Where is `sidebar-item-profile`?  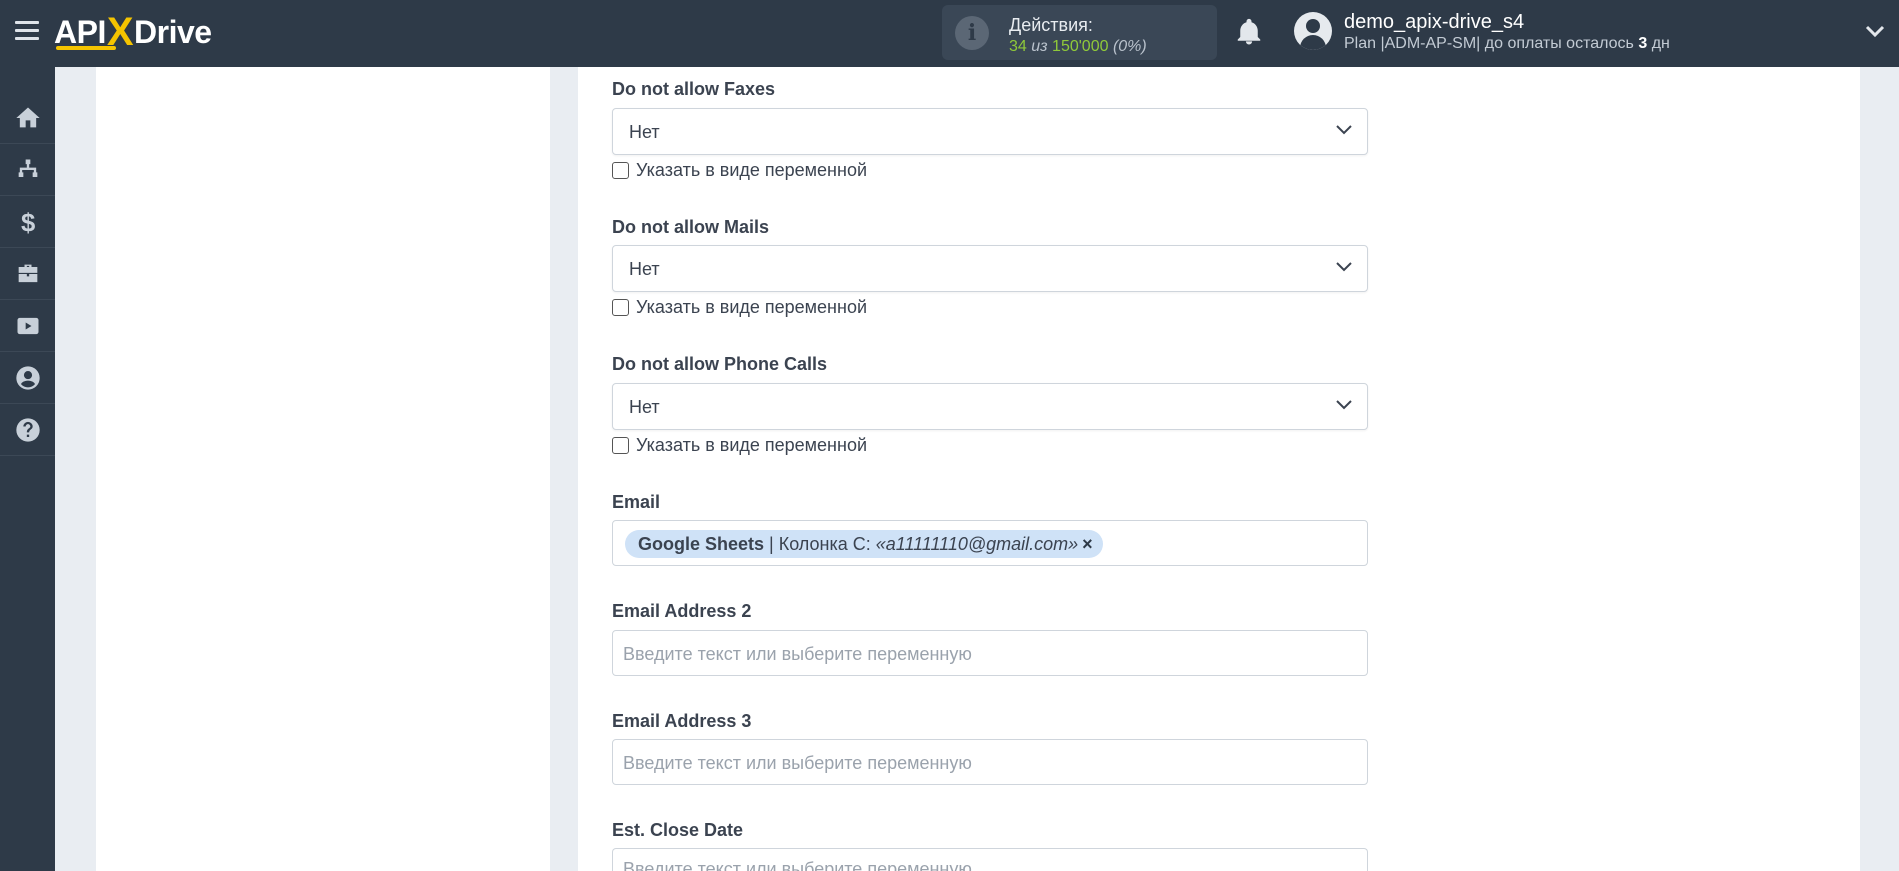
sidebar-item-profile is located at coordinates (27, 378).